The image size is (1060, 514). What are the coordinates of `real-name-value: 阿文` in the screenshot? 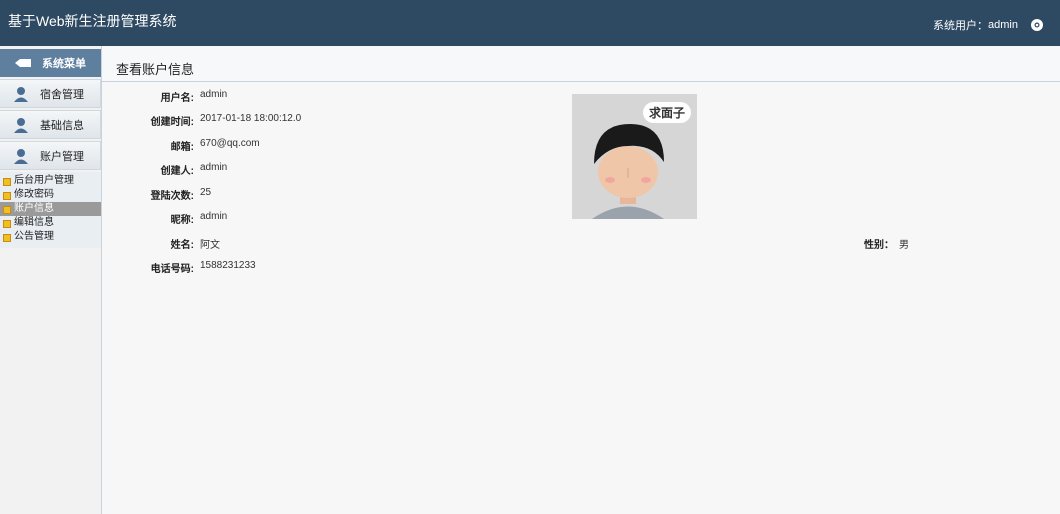 It's located at (210, 245).